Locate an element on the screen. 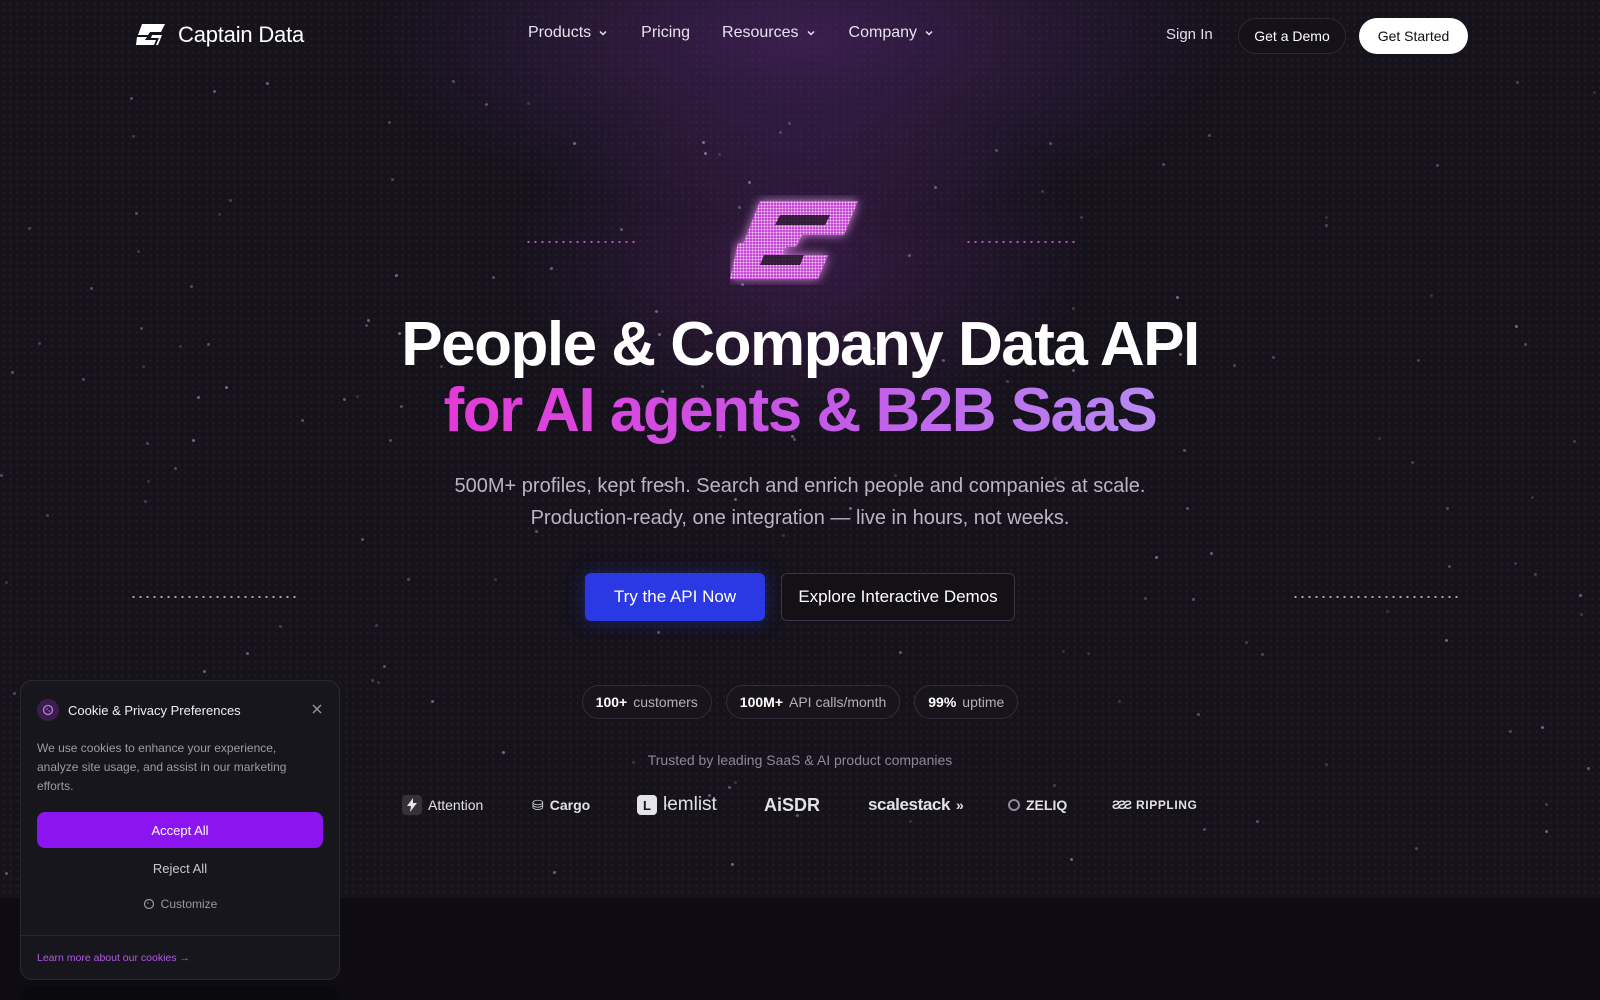 The image size is (1600, 1000). nav-company-label: Company is located at coordinates (883, 32).